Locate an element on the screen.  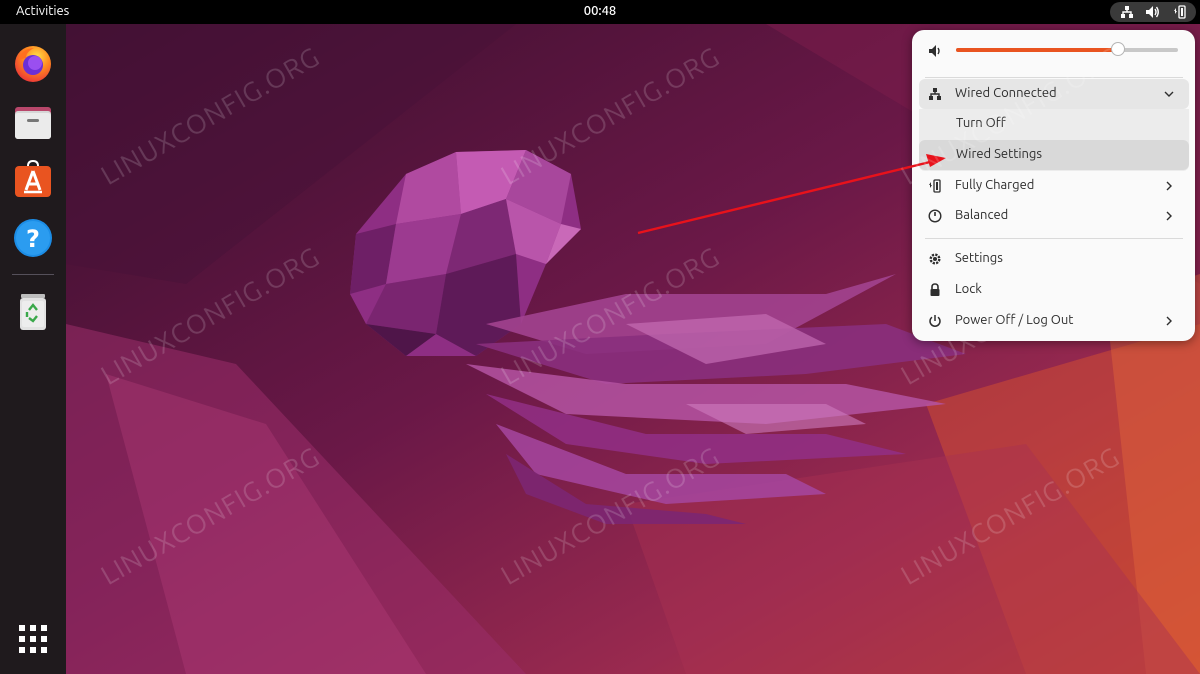
volume-slider is located at coordinates (1067, 49).